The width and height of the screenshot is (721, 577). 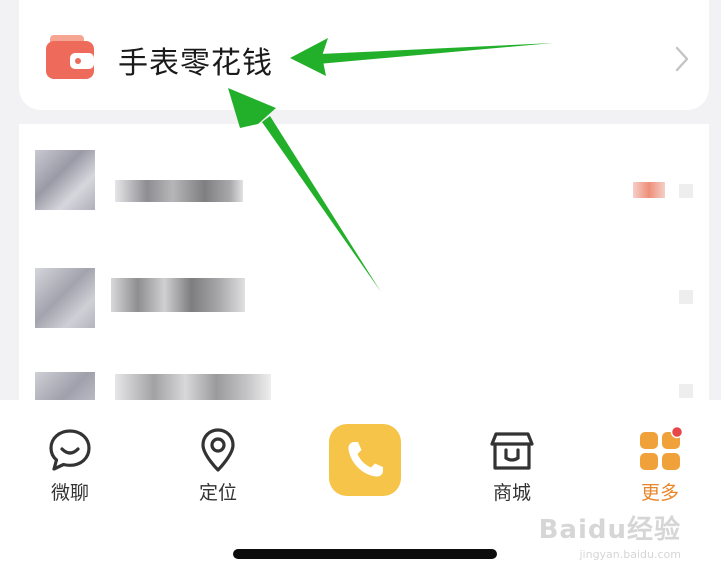 What do you see at coordinates (662, 448) in the screenshot?
I see `more-grid-icon` at bounding box center [662, 448].